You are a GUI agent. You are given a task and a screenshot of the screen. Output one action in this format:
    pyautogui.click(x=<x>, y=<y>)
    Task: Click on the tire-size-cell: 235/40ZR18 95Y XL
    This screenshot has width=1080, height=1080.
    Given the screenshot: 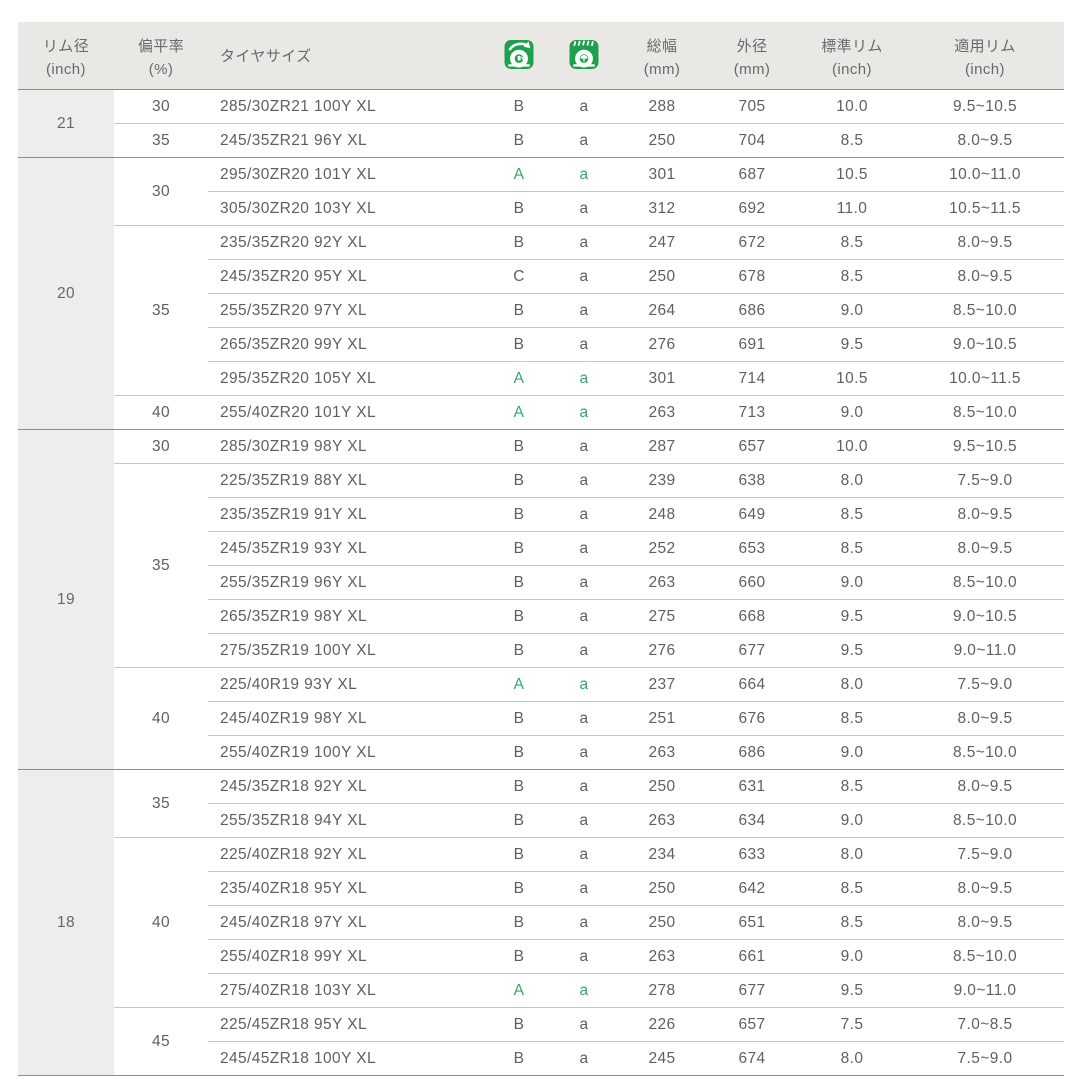 What is the action you would take?
    pyautogui.click(x=348, y=888)
    